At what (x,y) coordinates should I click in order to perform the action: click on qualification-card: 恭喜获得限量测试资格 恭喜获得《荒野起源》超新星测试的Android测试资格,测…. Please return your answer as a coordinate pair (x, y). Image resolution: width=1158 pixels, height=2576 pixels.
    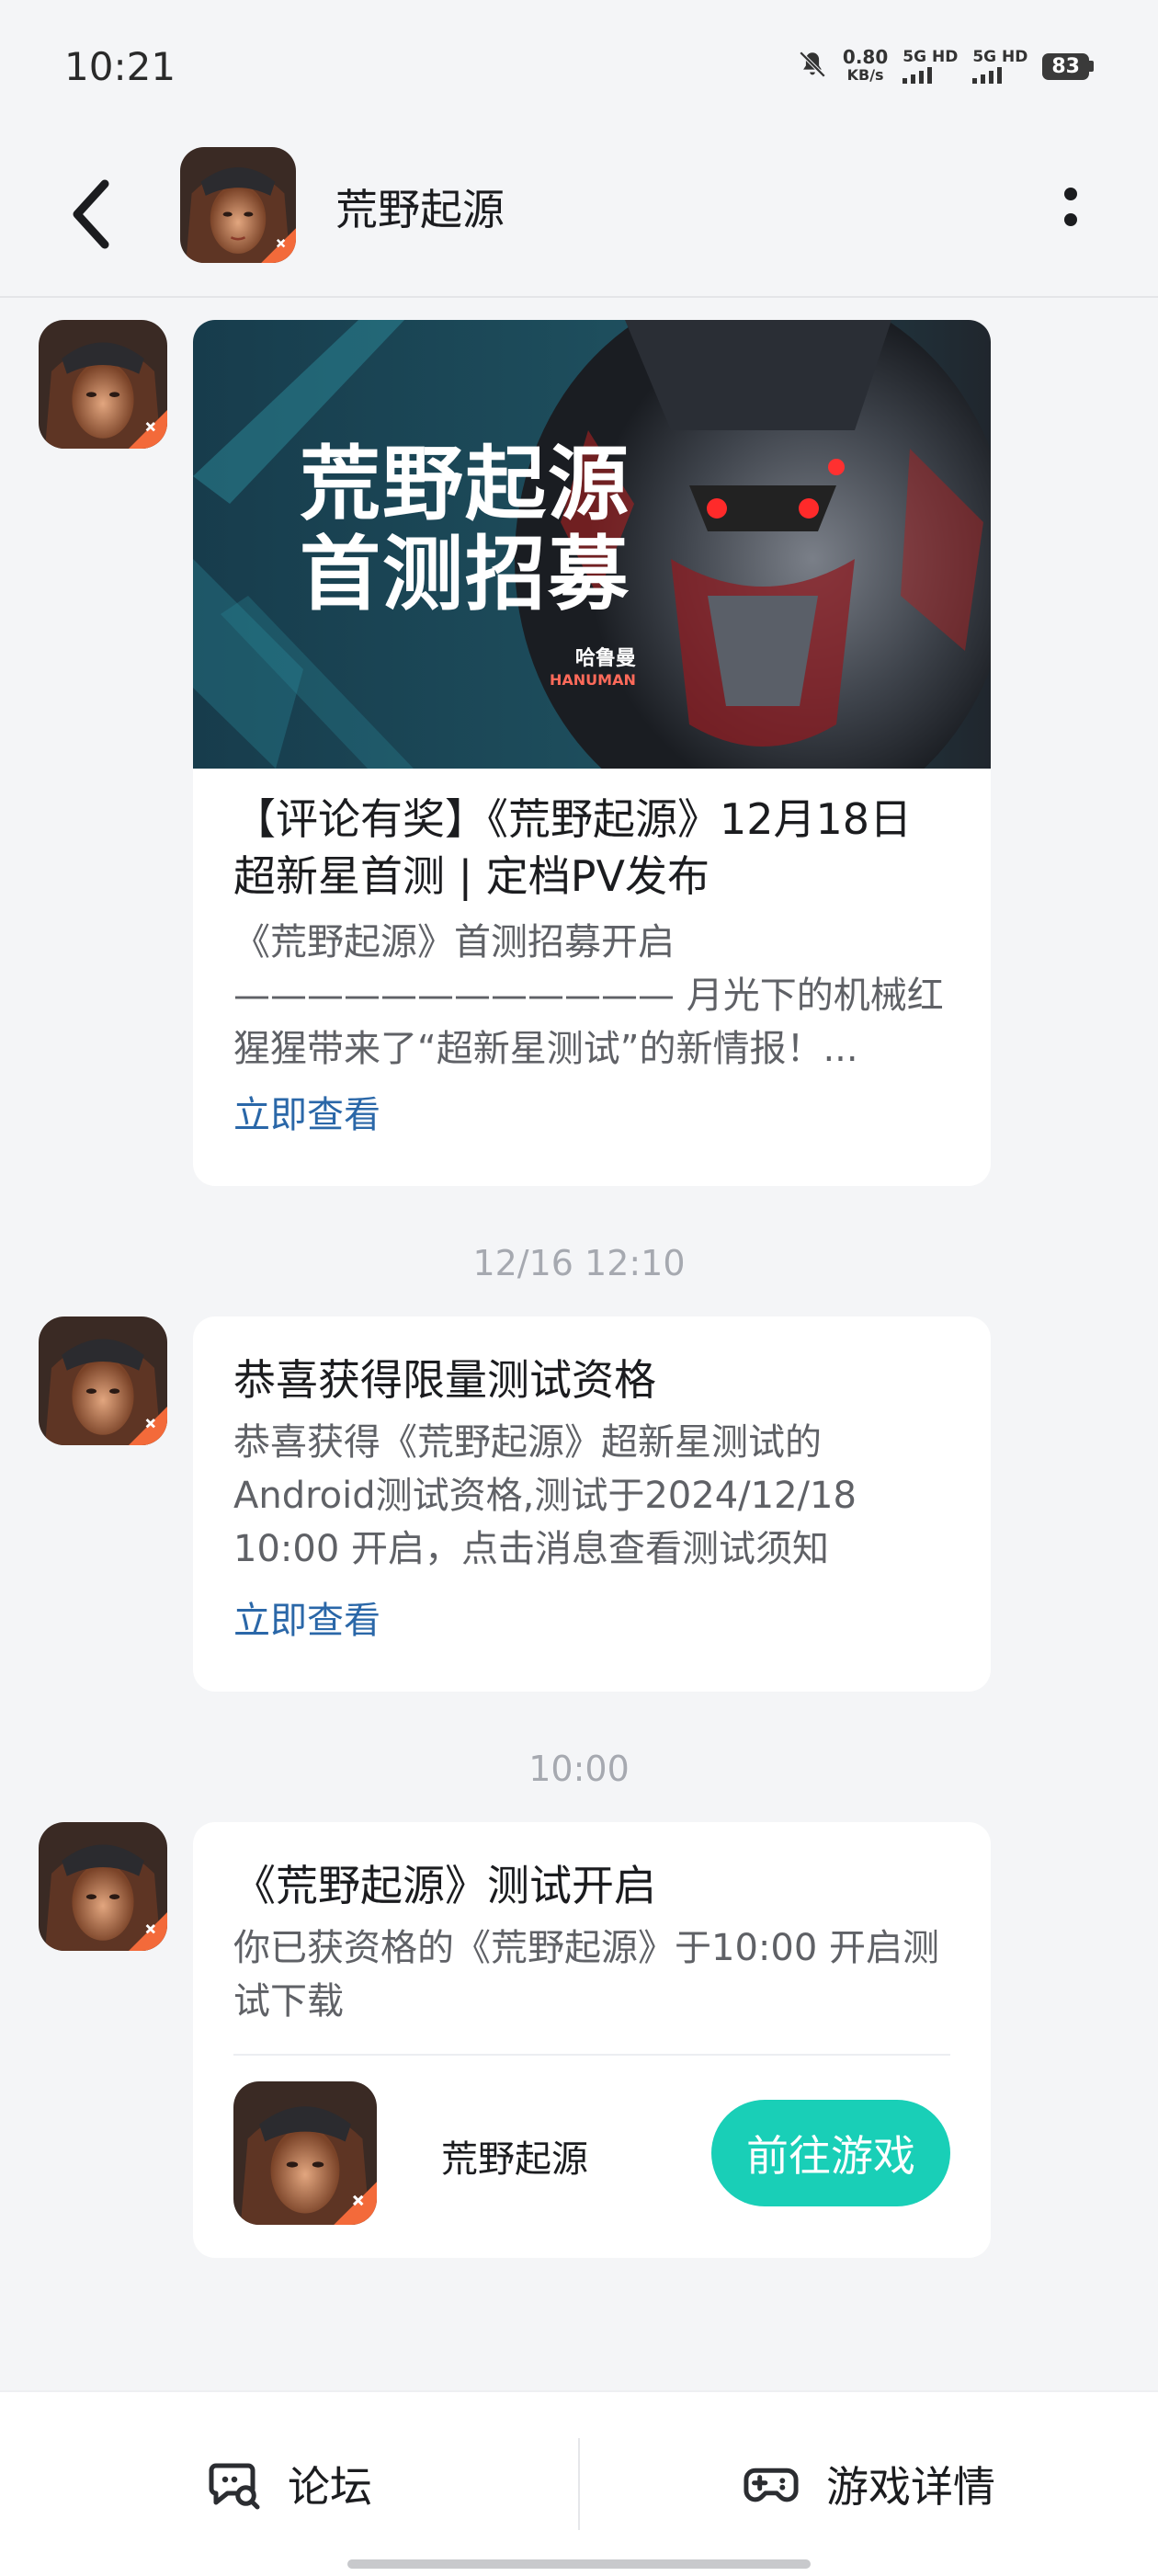
    Looking at the image, I should click on (592, 1504).